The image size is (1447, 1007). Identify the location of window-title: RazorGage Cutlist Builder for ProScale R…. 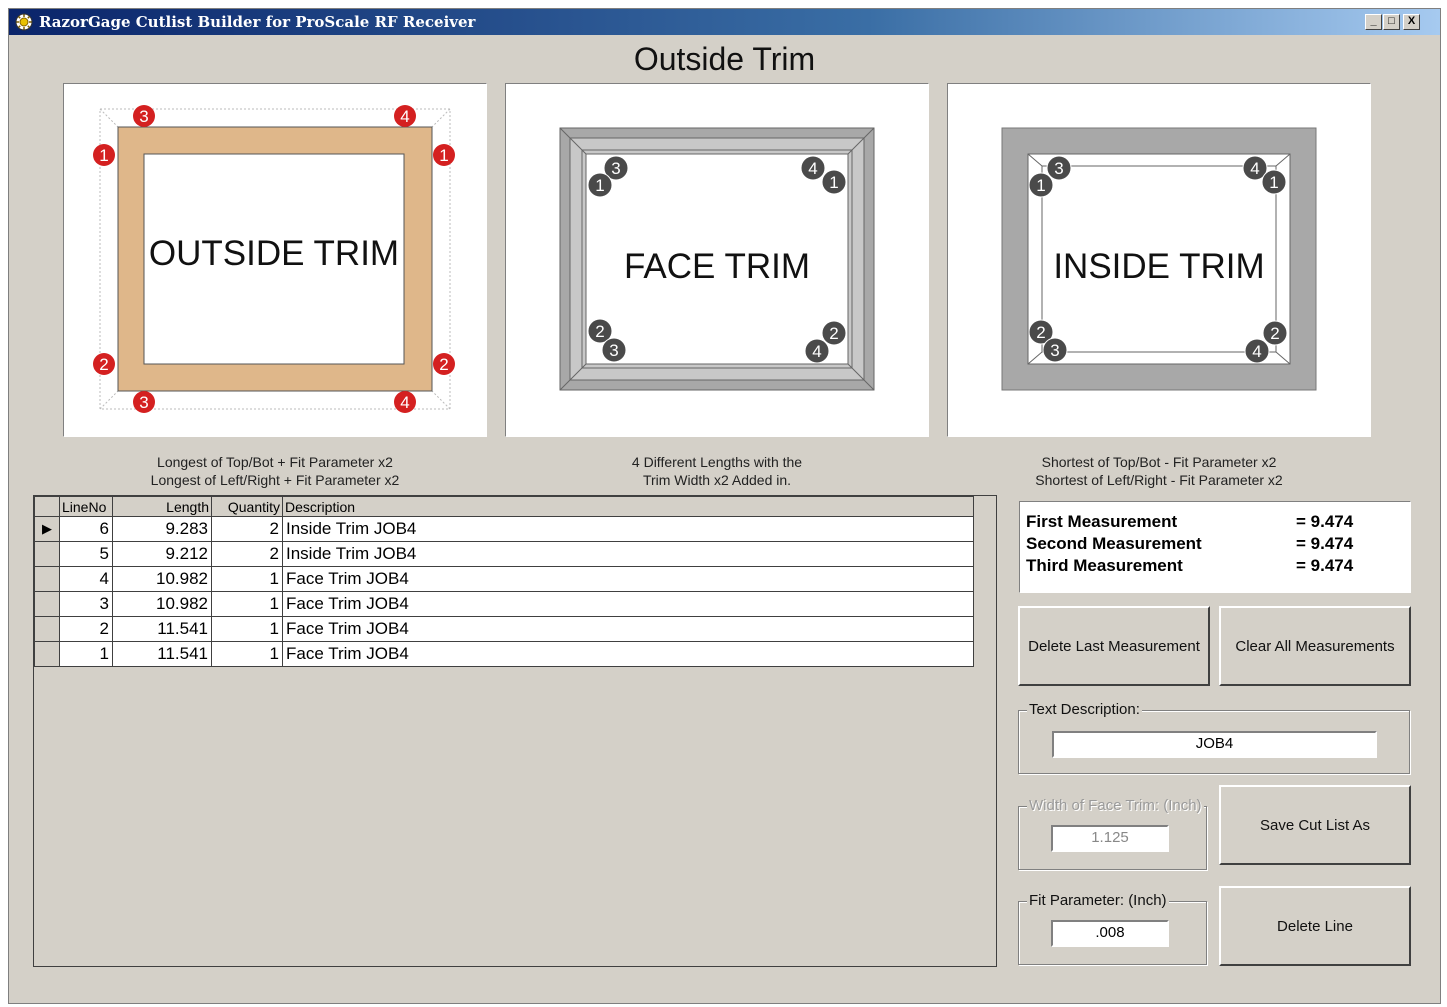
(257, 22).